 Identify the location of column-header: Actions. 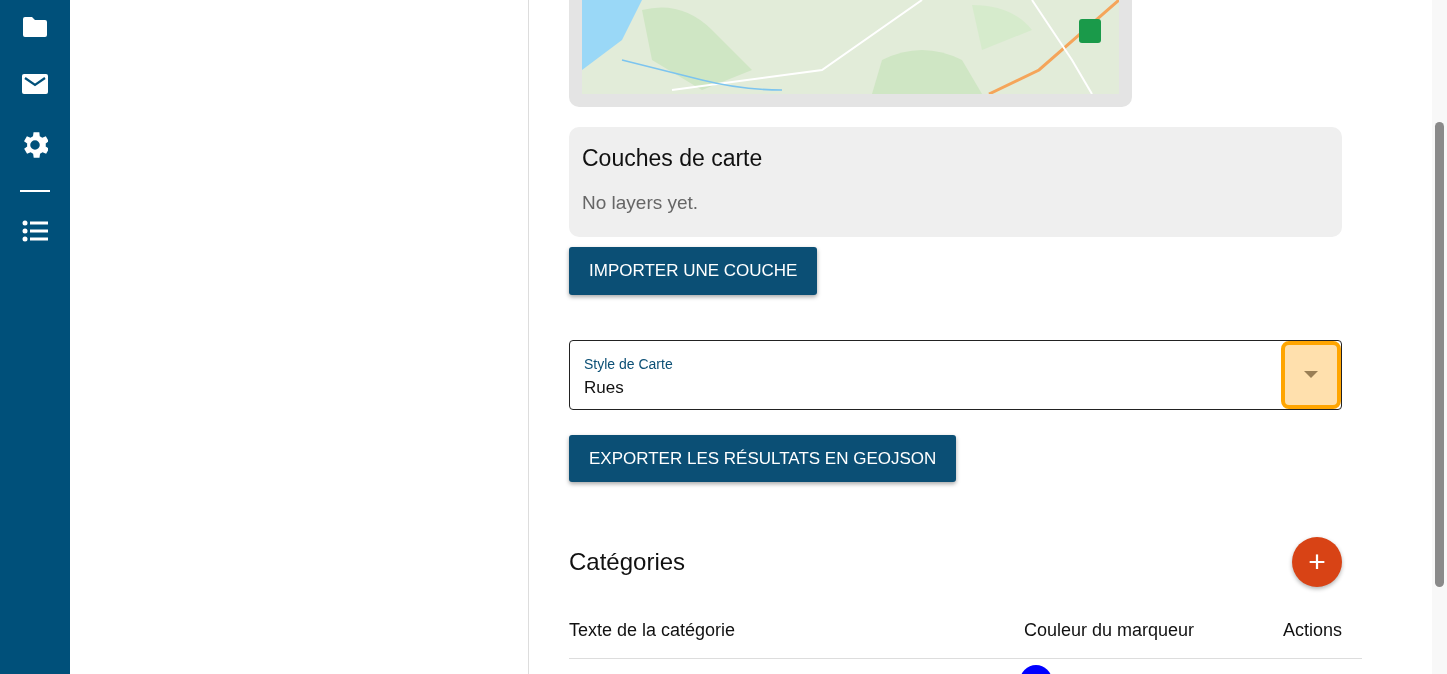
(1312, 631).